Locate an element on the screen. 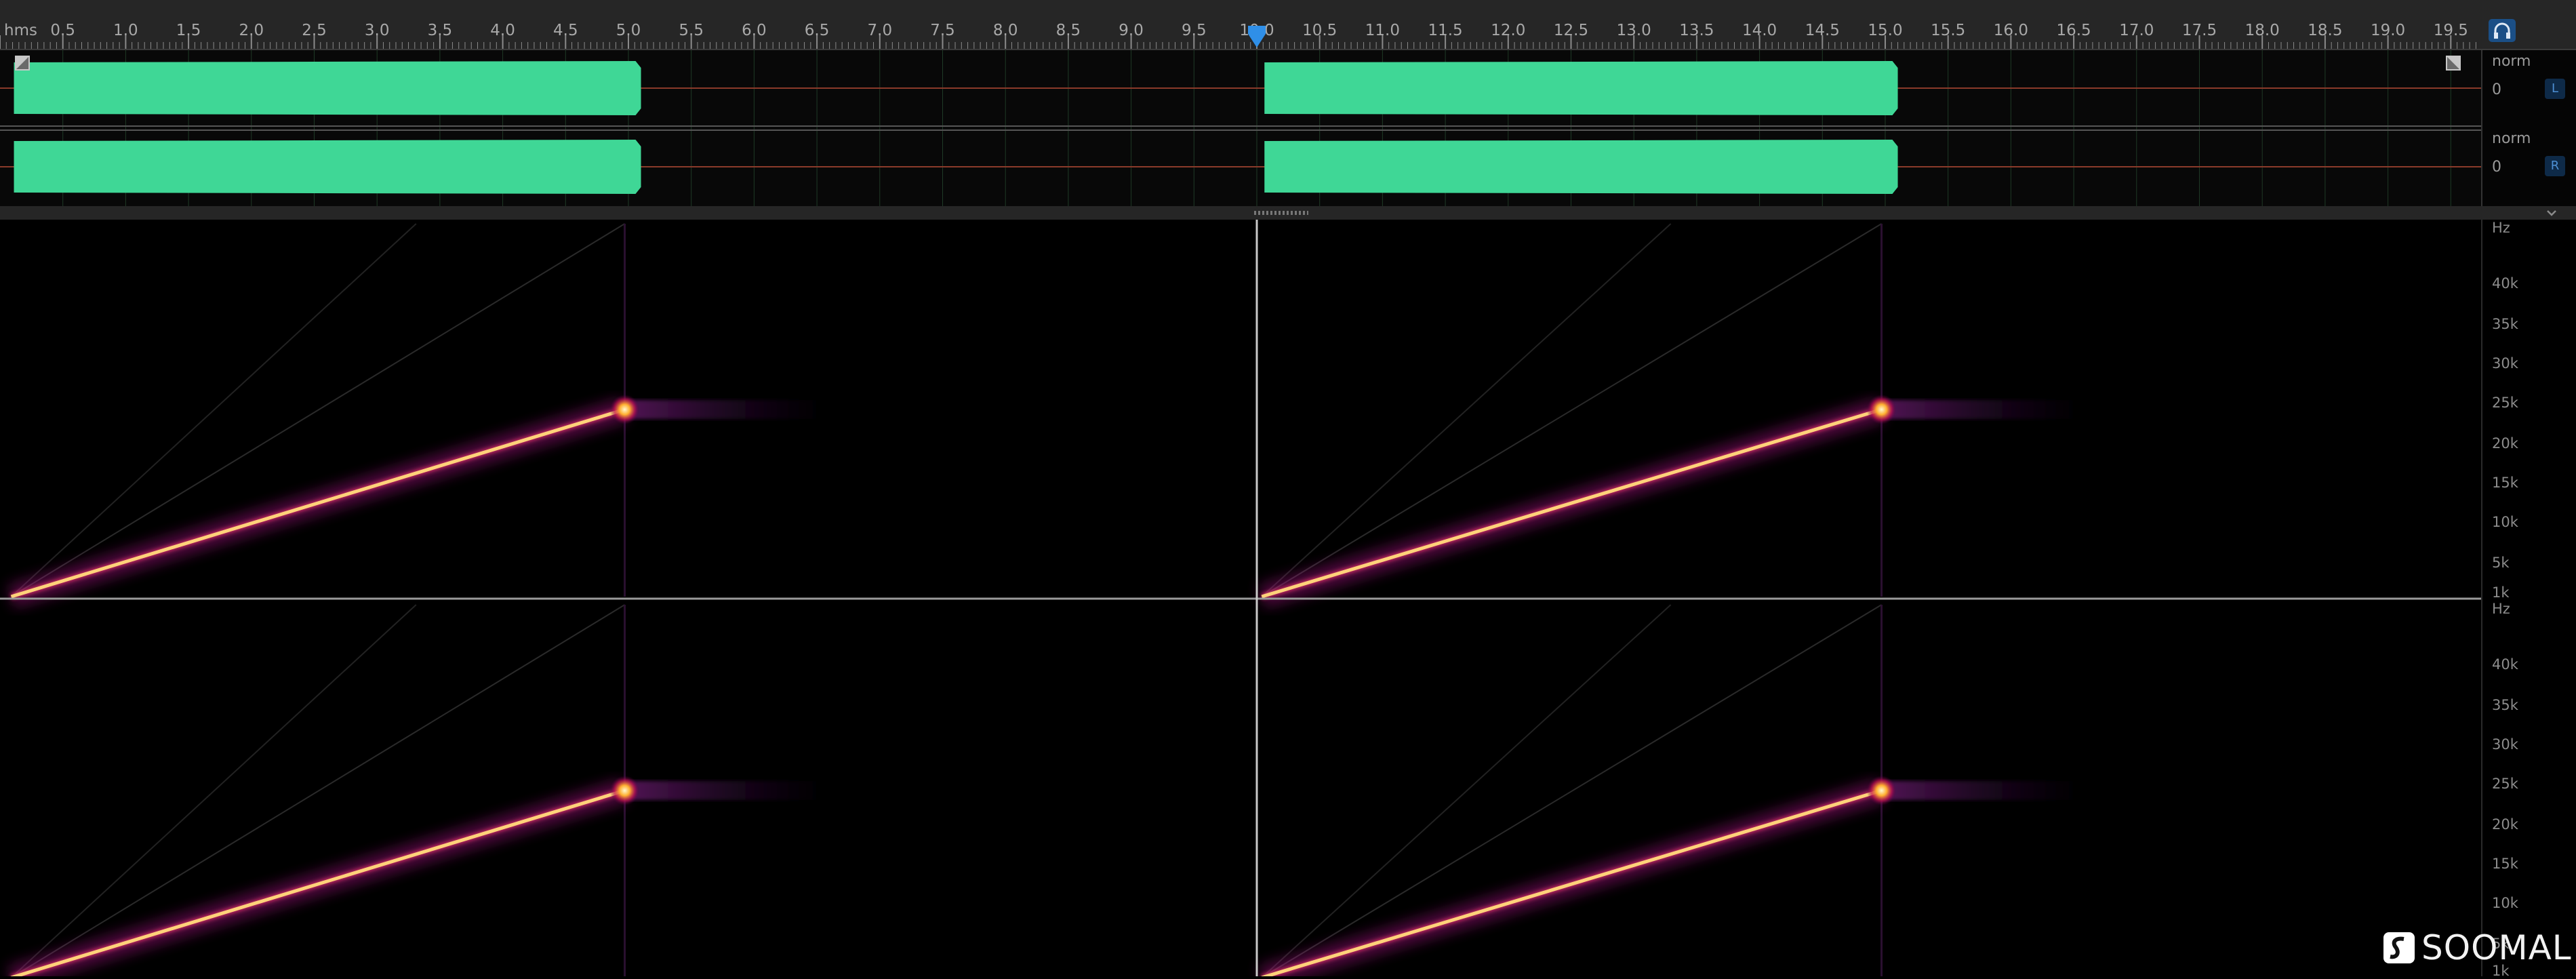  freq-label: 1k is located at coordinates (2501, 592).